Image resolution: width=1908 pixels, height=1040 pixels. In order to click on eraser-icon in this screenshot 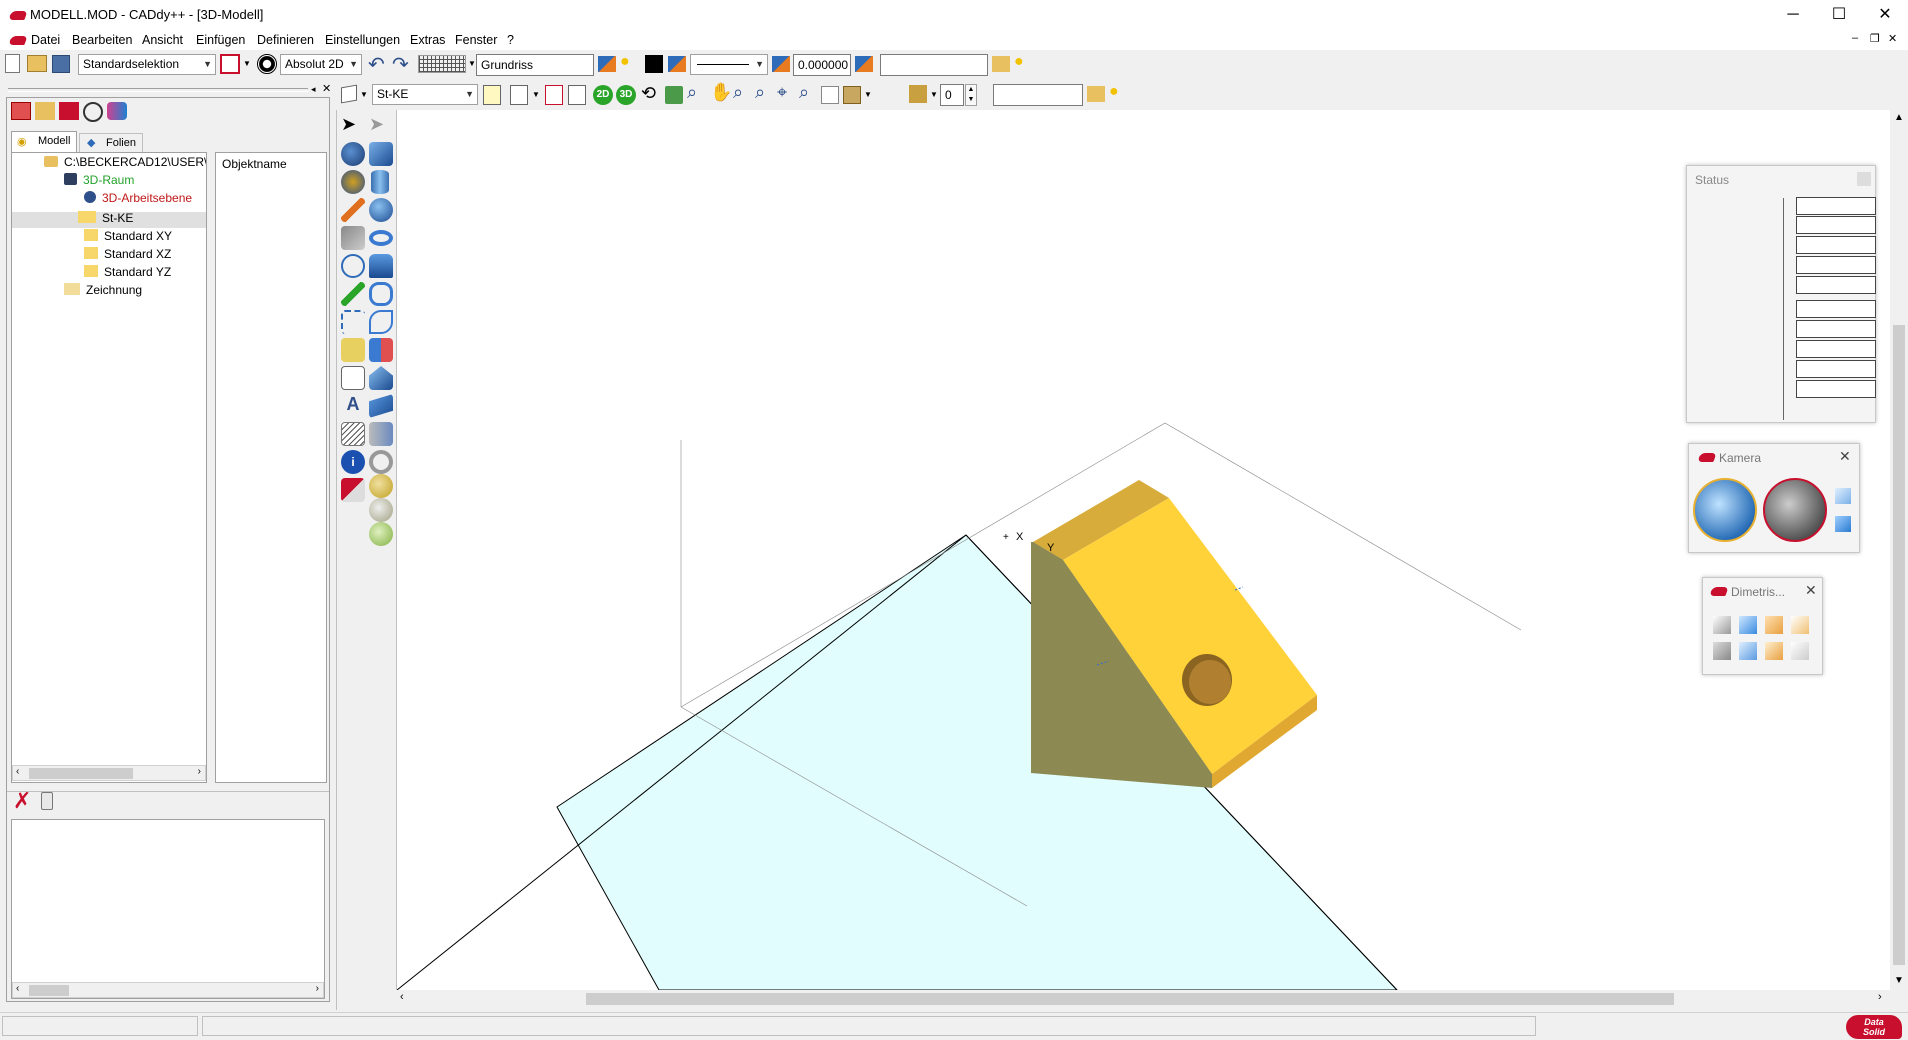, I will do `click(47, 801)`.